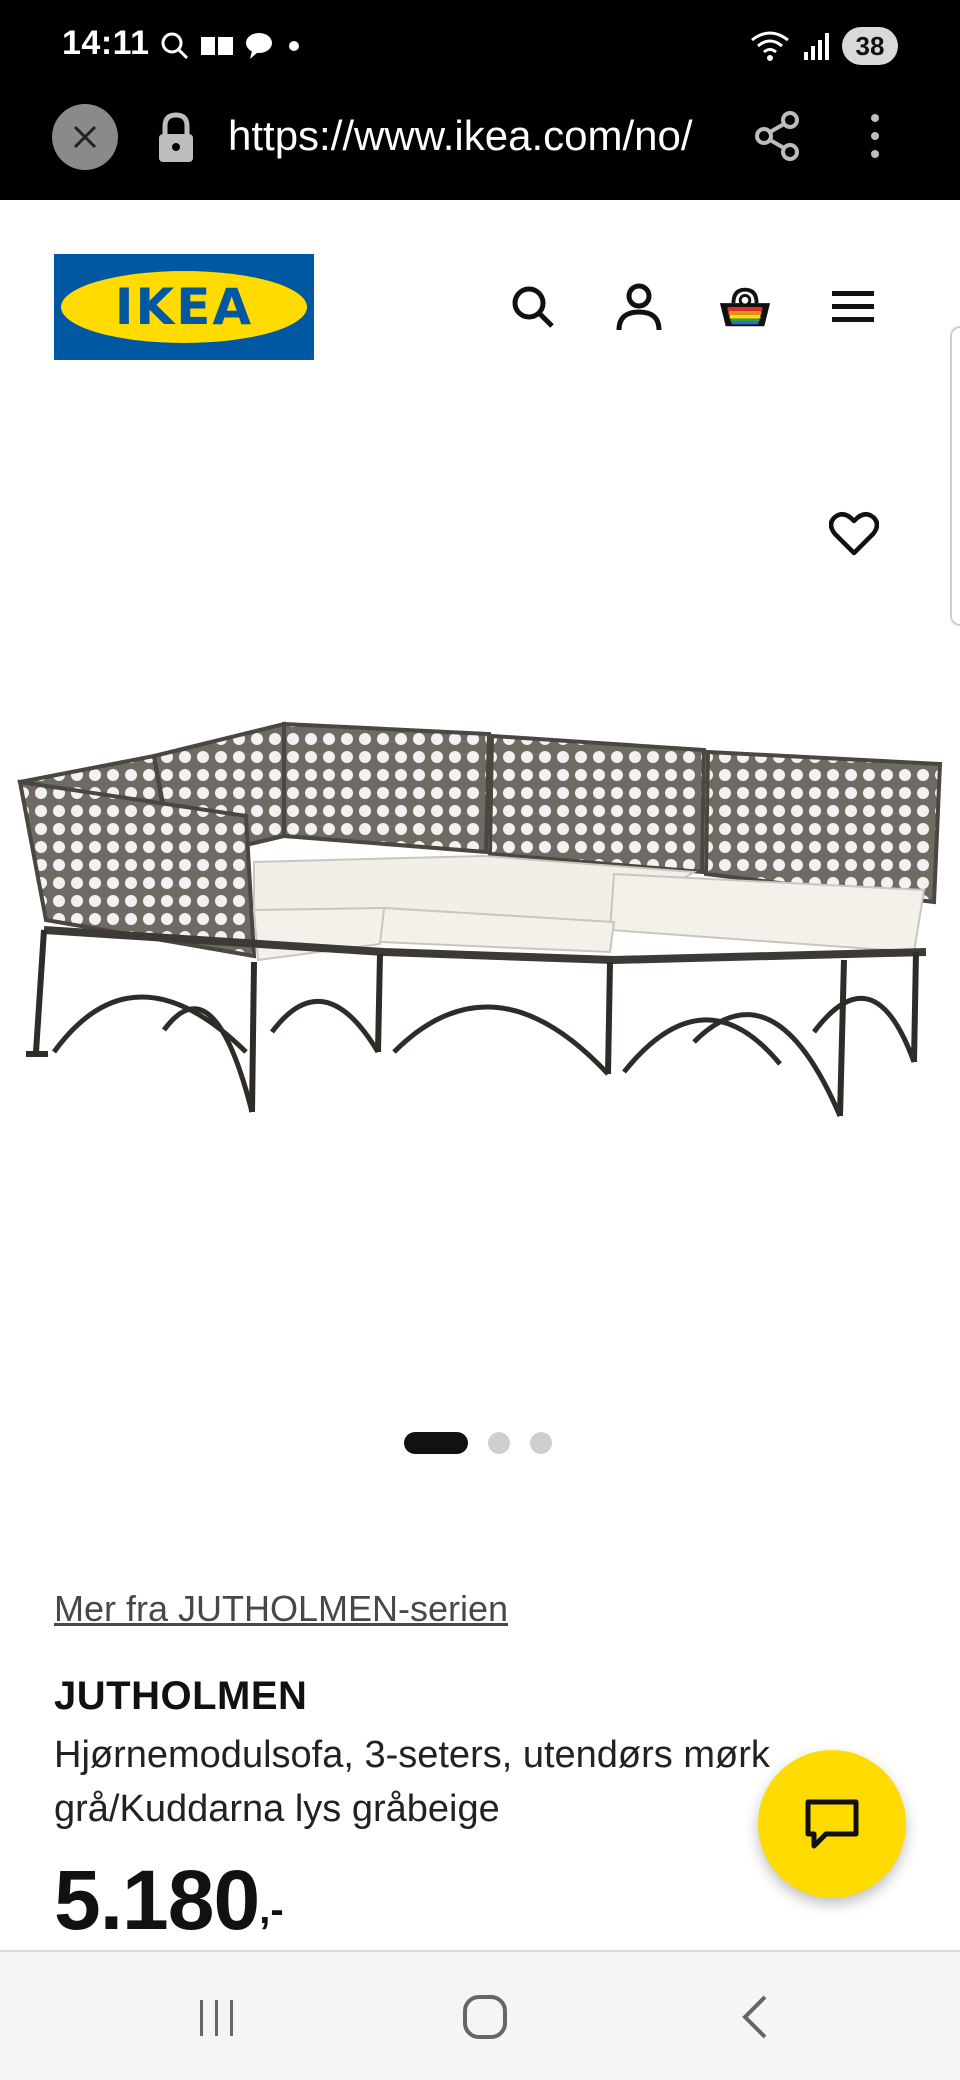  I want to click on account-button, so click(639, 307).